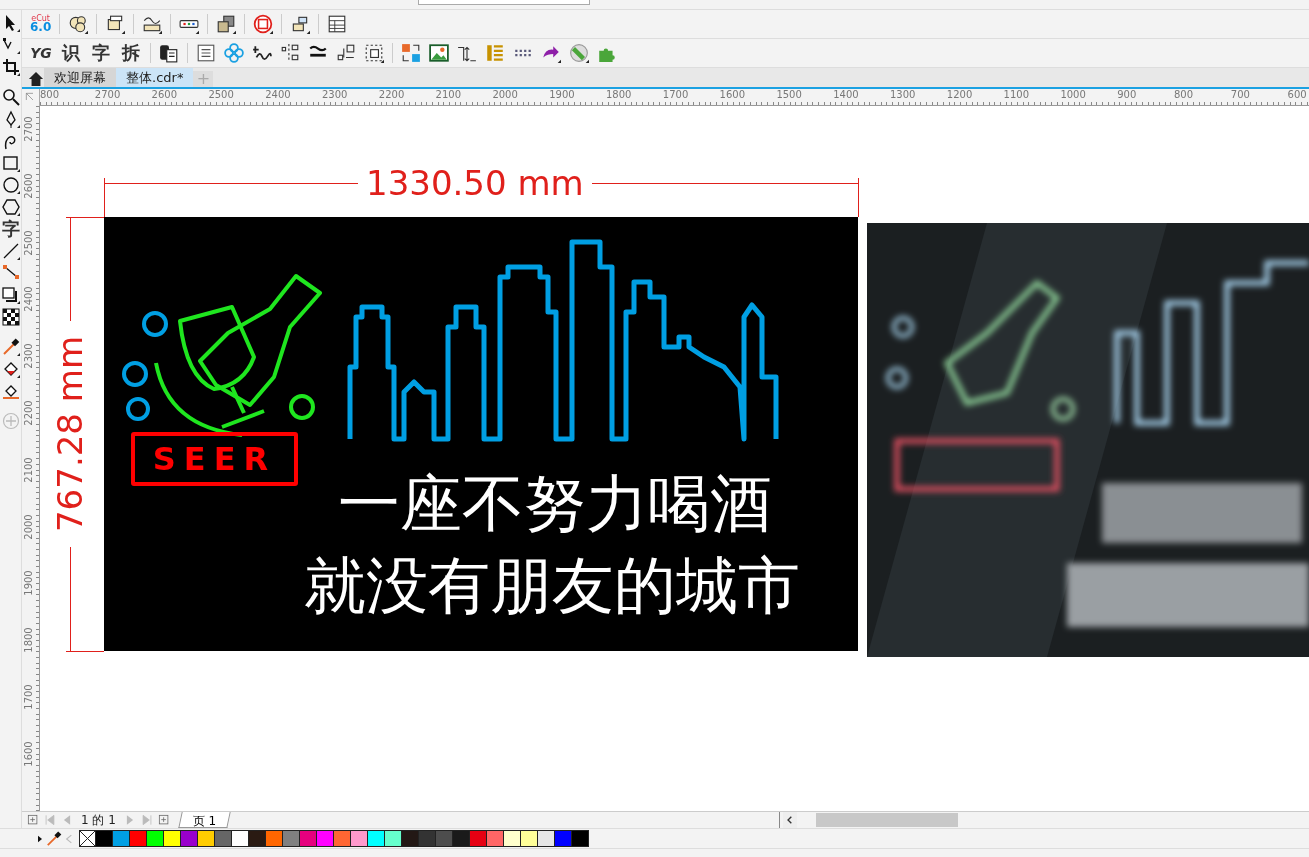 The width and height of the screenshot is (1309, 857). I want to click on ruler-label: 900, so click(1127, 95).